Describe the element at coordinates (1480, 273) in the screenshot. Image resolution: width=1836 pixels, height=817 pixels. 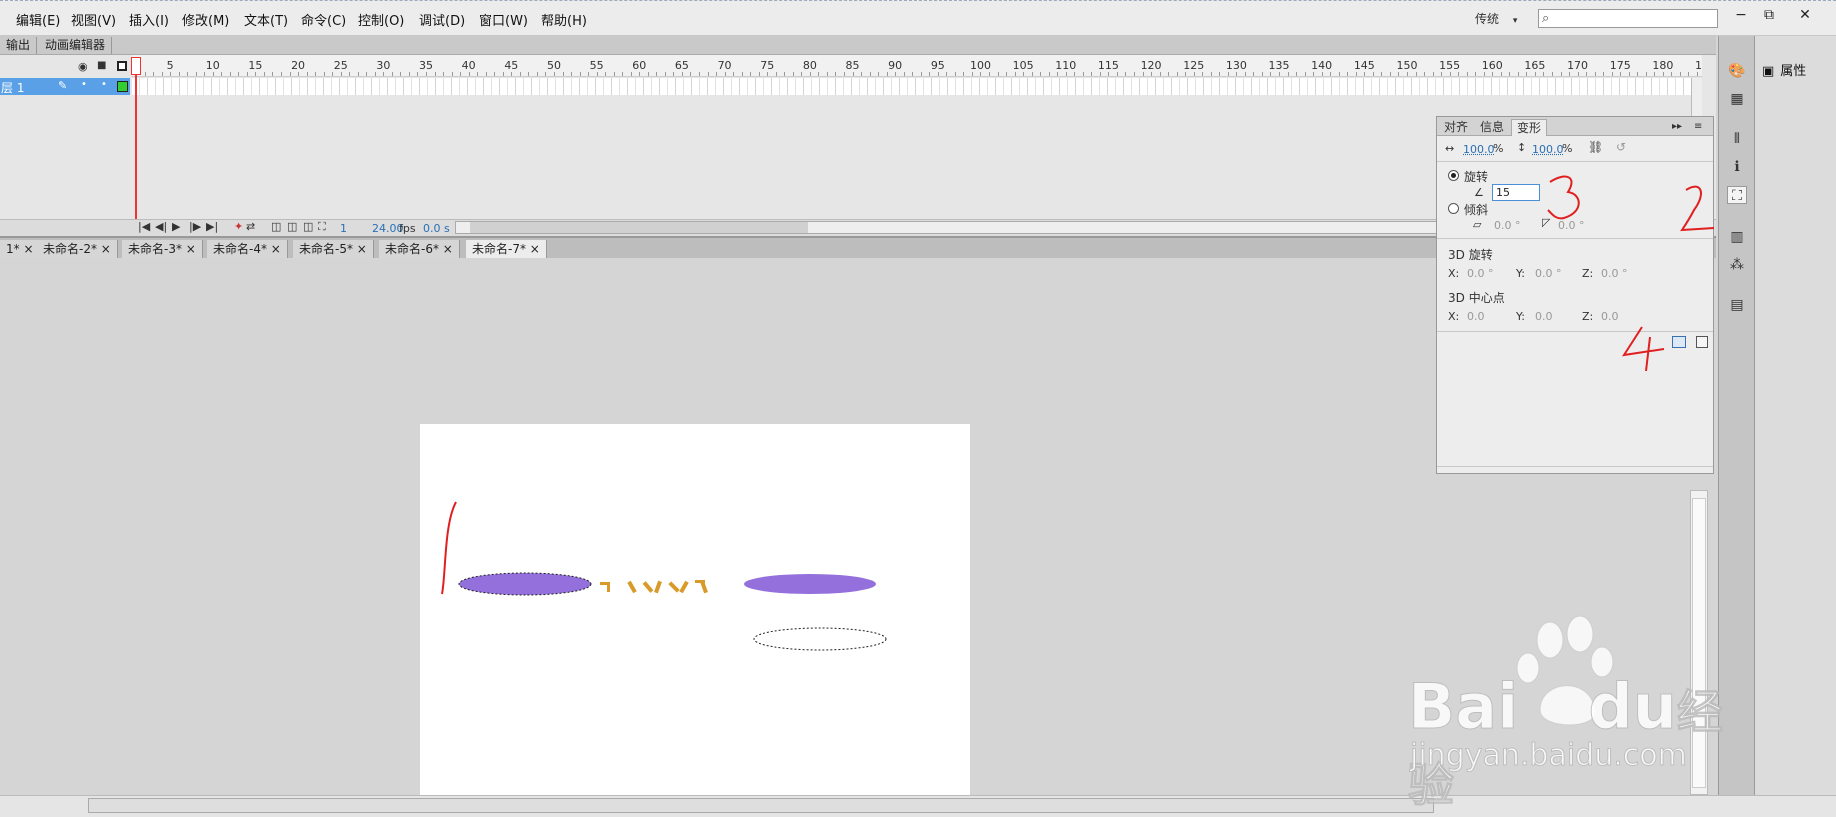
I see `rot3d-x-value: 0.0 °` at that location.